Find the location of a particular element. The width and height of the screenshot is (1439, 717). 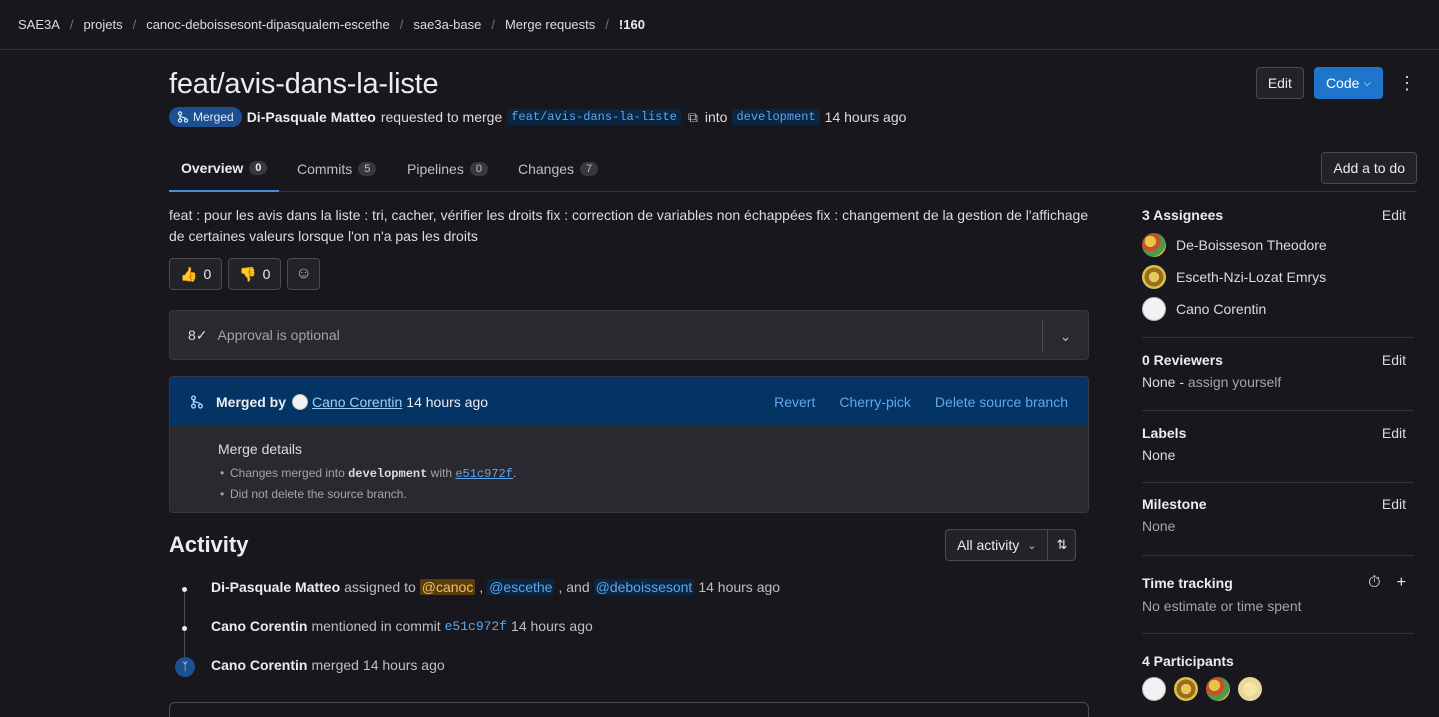

commit-link: e51c972f is located at coordinates (476, 626).